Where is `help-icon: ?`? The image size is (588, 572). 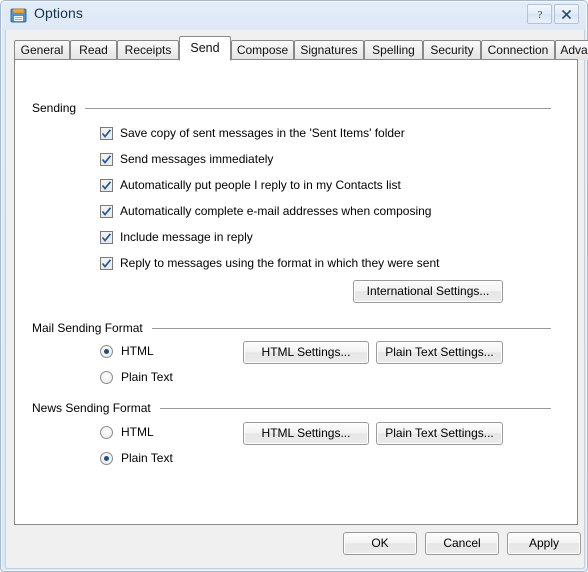 help-icon: ? is located at coordinates (539, 15).